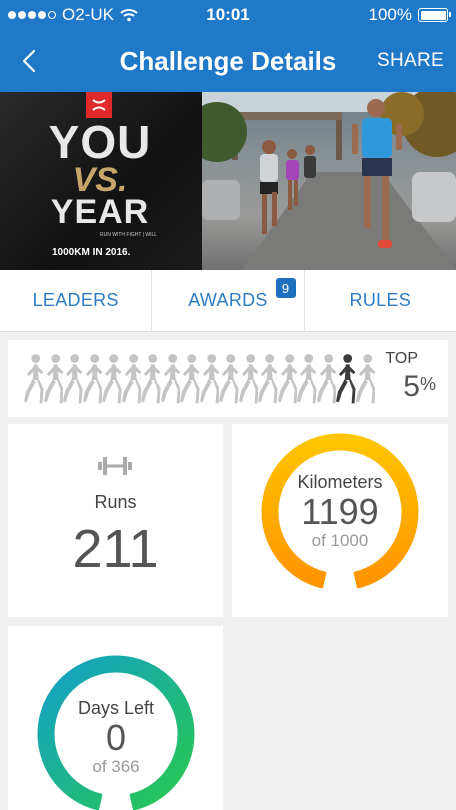 The height and width of the screenshot is (810, 456). I want to click on tab-awards: AWARDS 9, so click(227, 300).